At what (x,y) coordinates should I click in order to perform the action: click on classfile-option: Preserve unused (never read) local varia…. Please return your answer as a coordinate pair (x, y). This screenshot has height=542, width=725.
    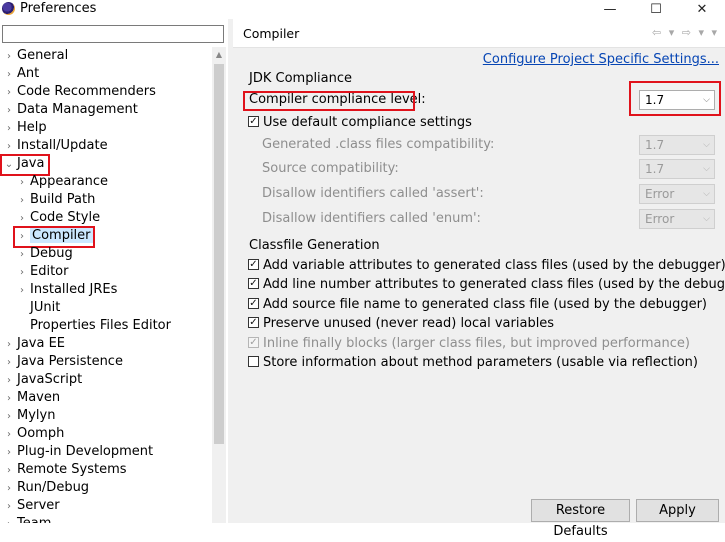
    Looking at the image, I should click on (401, 324).